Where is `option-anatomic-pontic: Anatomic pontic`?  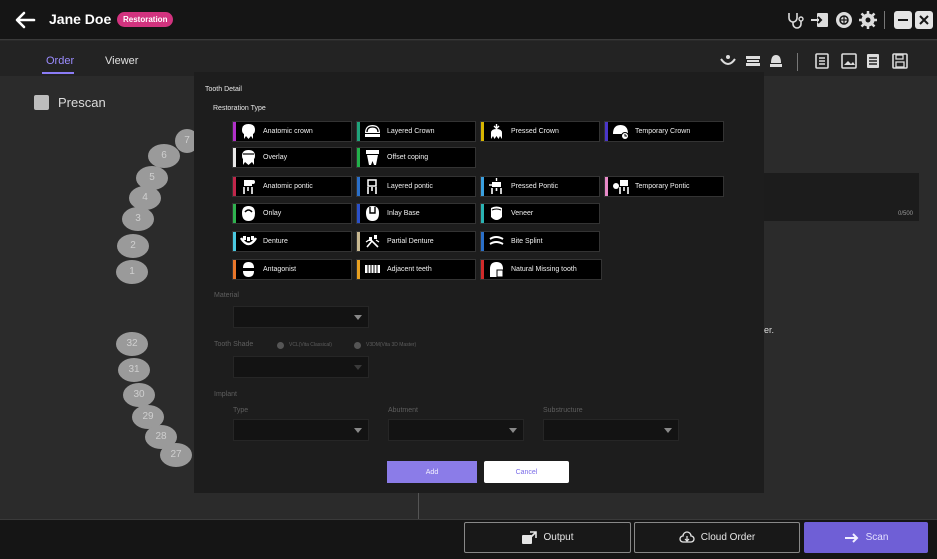
option-anatomic-pontic: Anatomic pontic is located at coordinates (292, 186).